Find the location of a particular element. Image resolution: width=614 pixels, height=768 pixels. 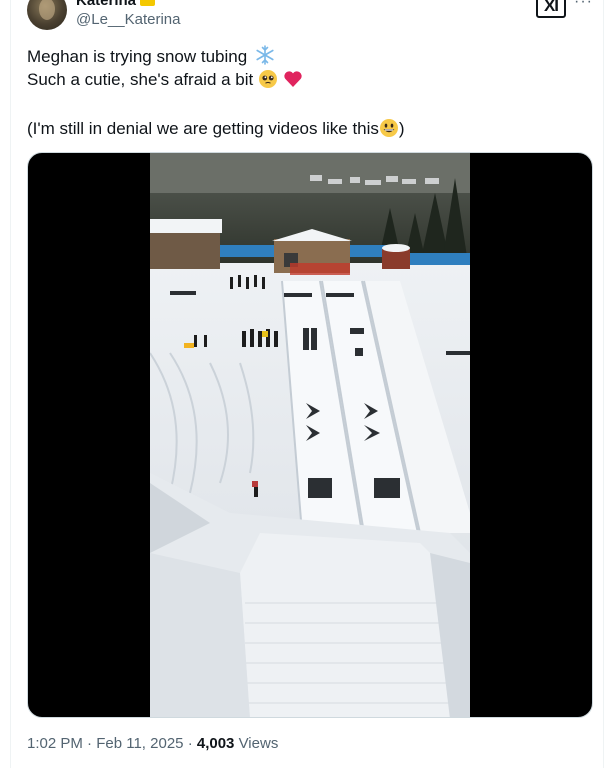

author-display-name: Katerina is located at coordinates (106, 5).